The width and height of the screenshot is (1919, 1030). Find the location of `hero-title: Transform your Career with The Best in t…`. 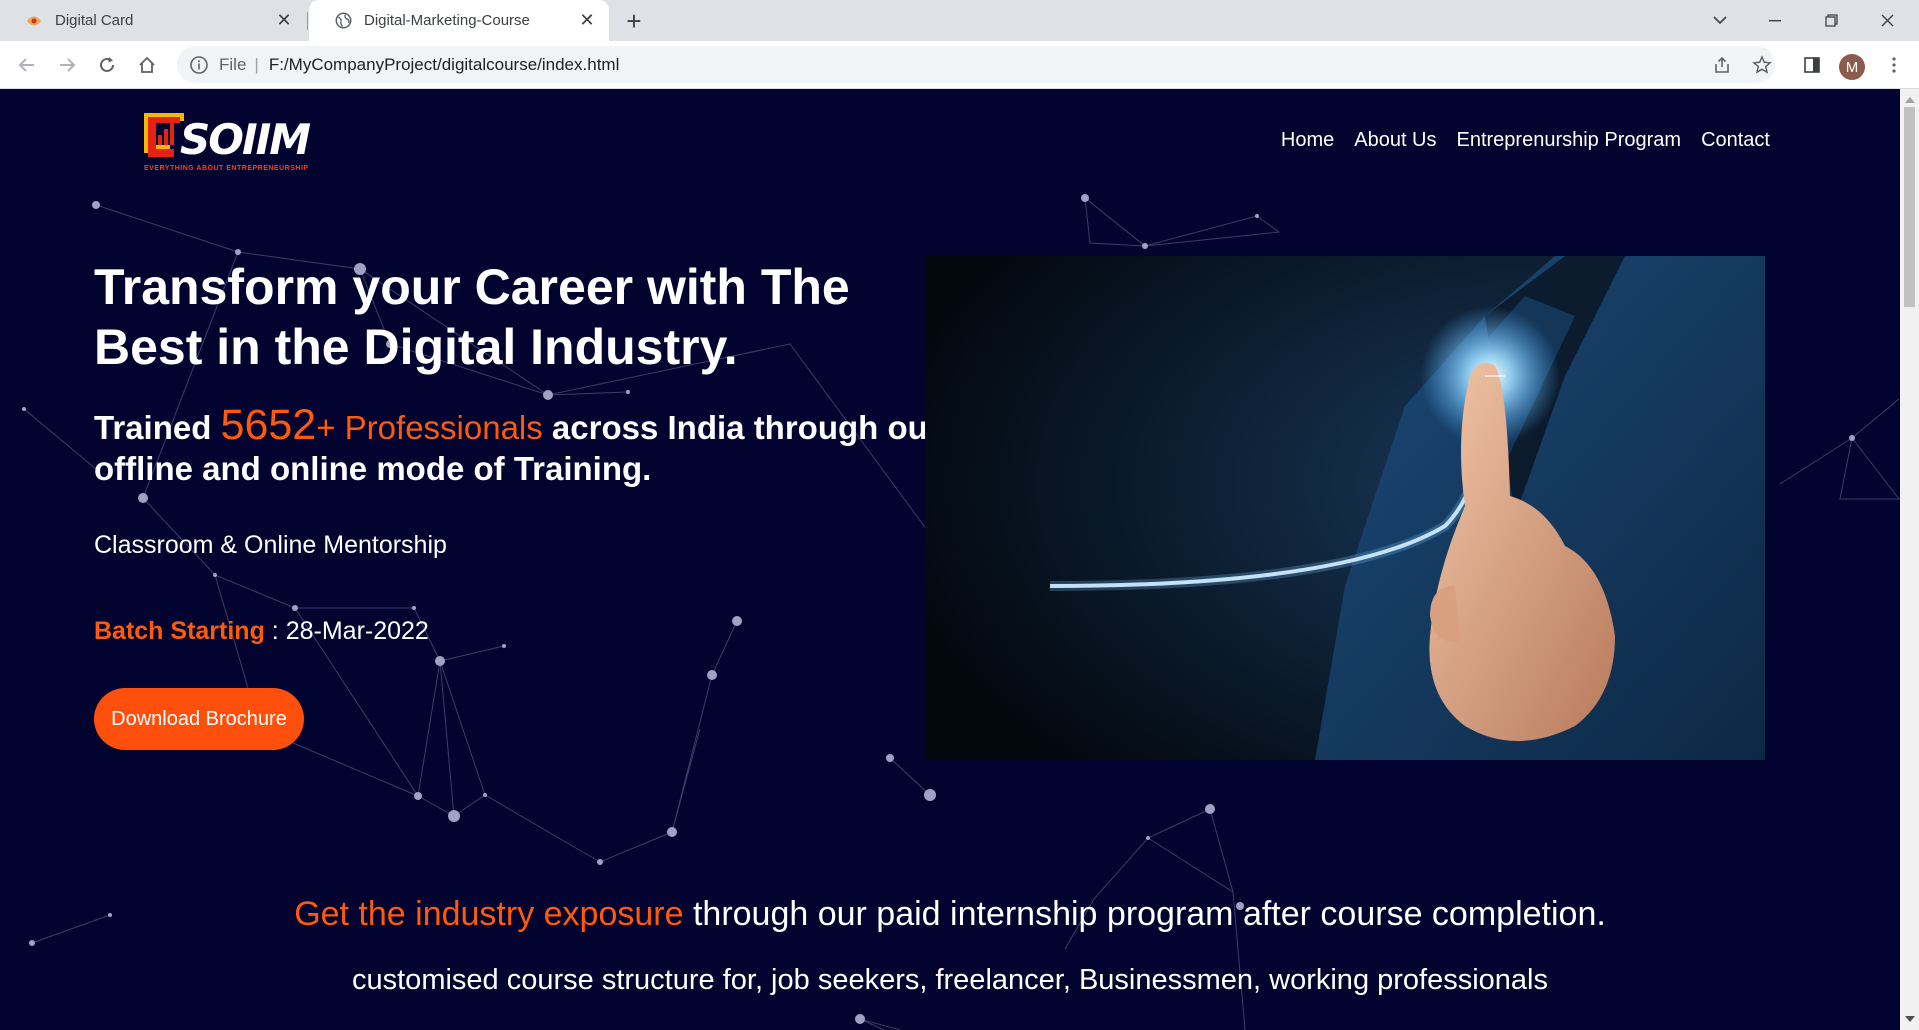

hero-title: Transform your Career with The Best in t… is located at coordinates (472, 317).